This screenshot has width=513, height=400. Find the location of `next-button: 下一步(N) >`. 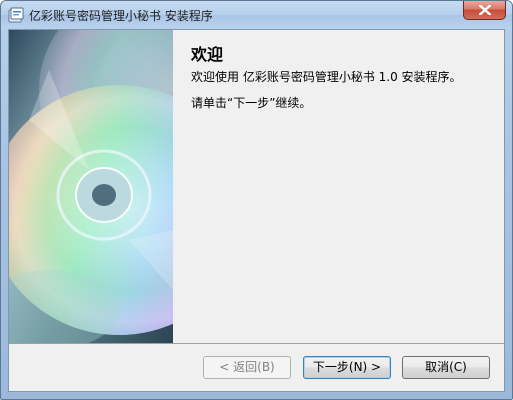

next-button: 下一步(N) > is located at coordinates (347, 367).